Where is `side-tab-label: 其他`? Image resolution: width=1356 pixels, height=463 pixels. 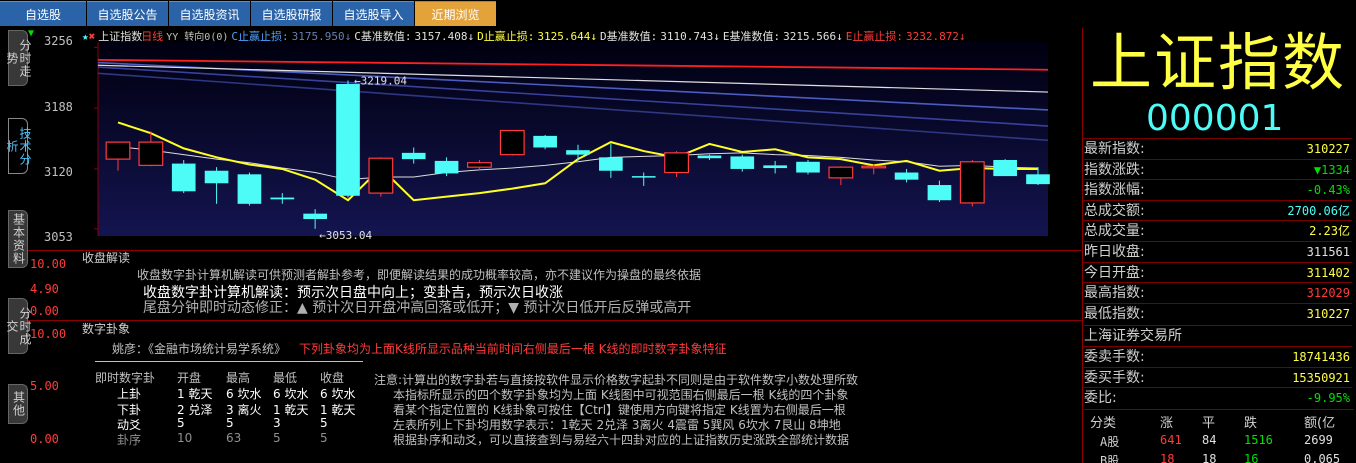
side-tab-label: 其他 is located at coordinates (18, 404).